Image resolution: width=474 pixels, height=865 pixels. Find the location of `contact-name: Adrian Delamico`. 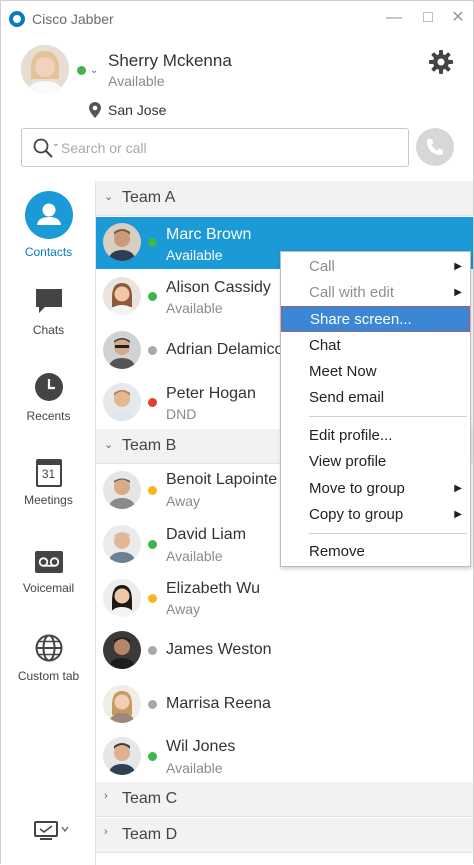

contact-name: Adrian Delamico is located at coordinates (225, 349).